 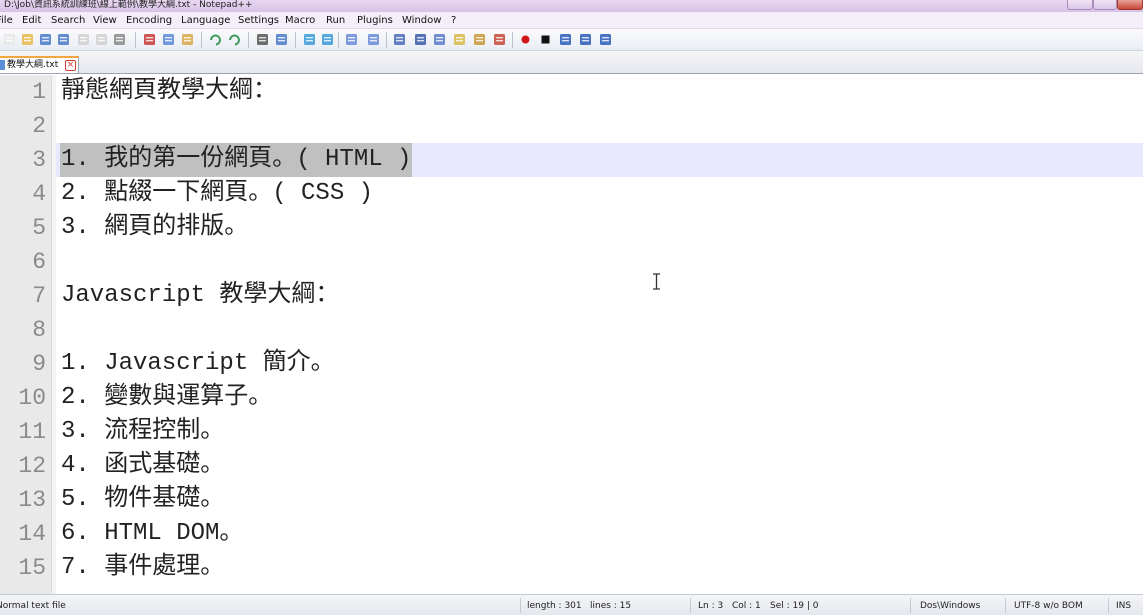 I want to click on show-all-chars-icon, so click(x=420, y=39).